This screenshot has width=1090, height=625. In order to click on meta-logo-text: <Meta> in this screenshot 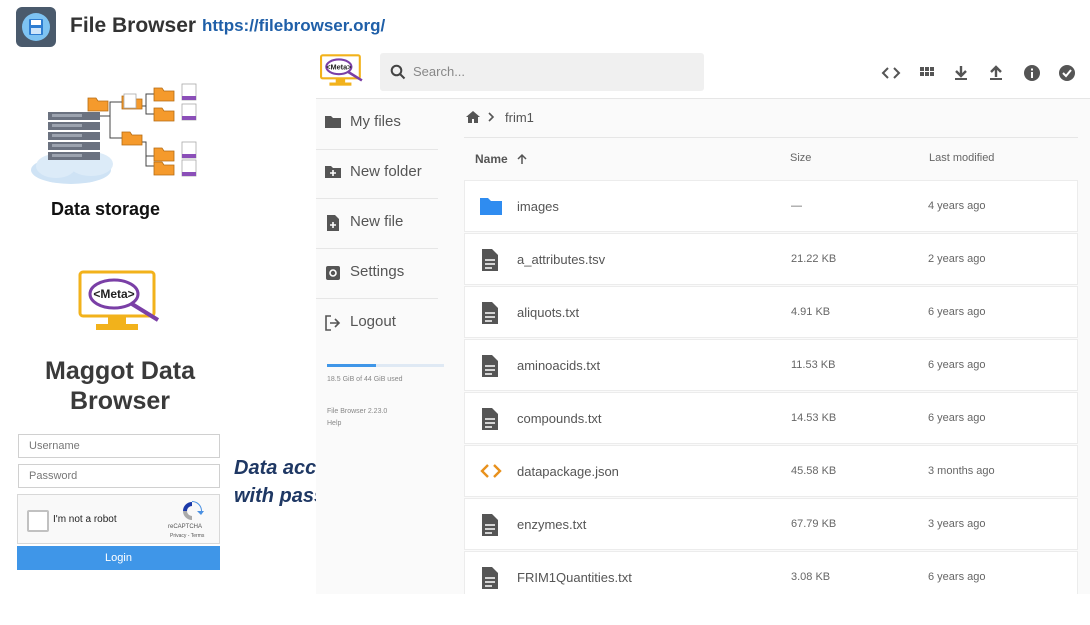, I will do `click(113, 294)`.